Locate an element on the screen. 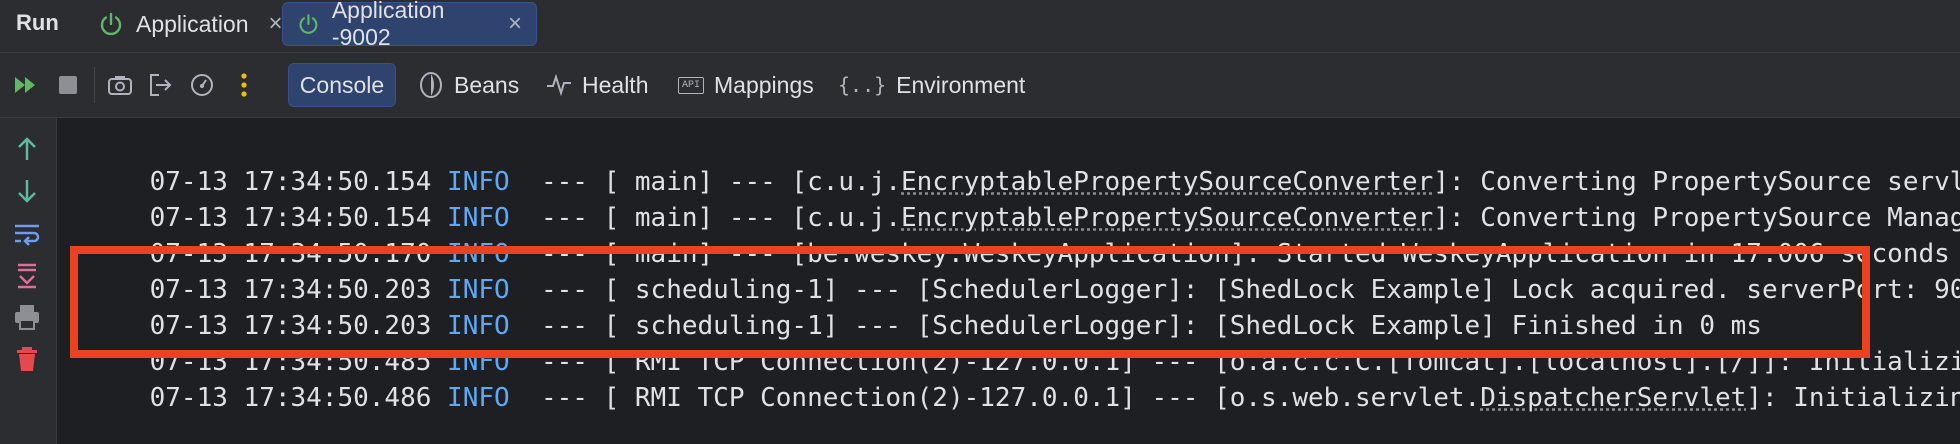  exit-icon is located at coordinates (160, 85).